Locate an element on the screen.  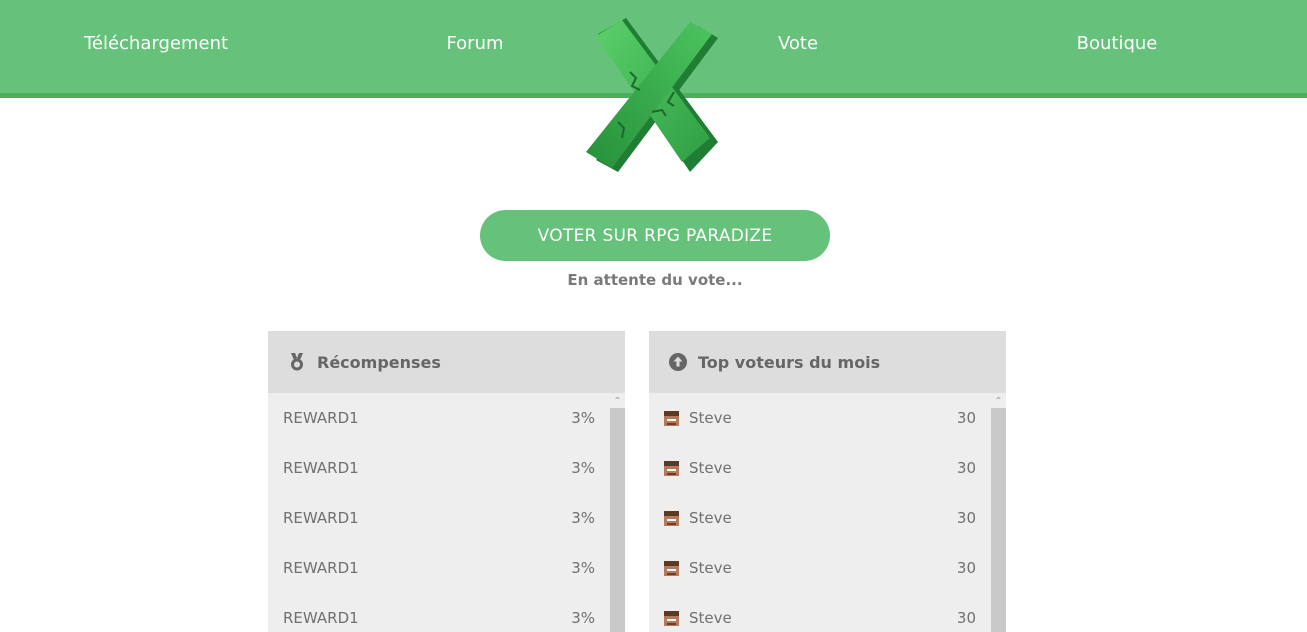
top-voters-scrollbar: ⌃ is located at coordinates (998, 512).